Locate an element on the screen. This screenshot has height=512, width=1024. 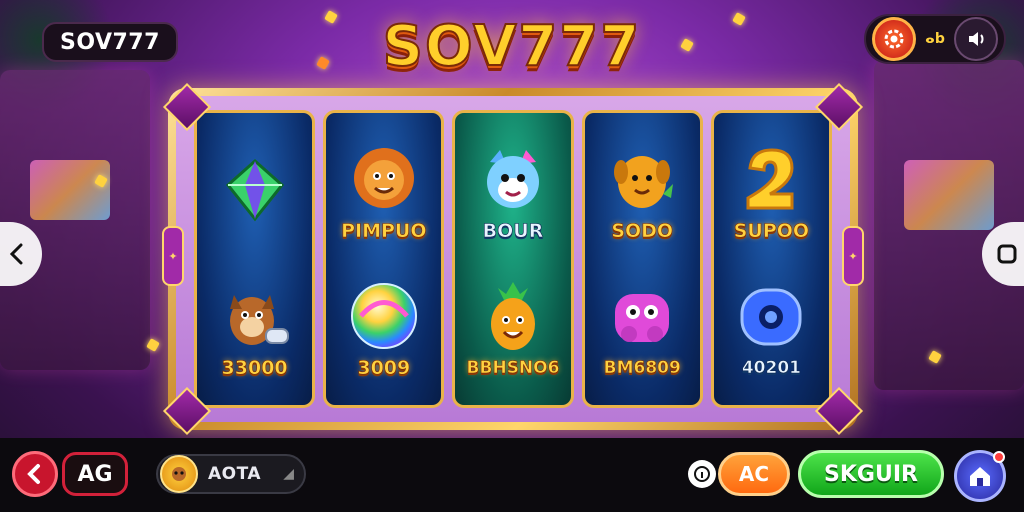
pink-monster-icon is located at coordinates (642, 317).